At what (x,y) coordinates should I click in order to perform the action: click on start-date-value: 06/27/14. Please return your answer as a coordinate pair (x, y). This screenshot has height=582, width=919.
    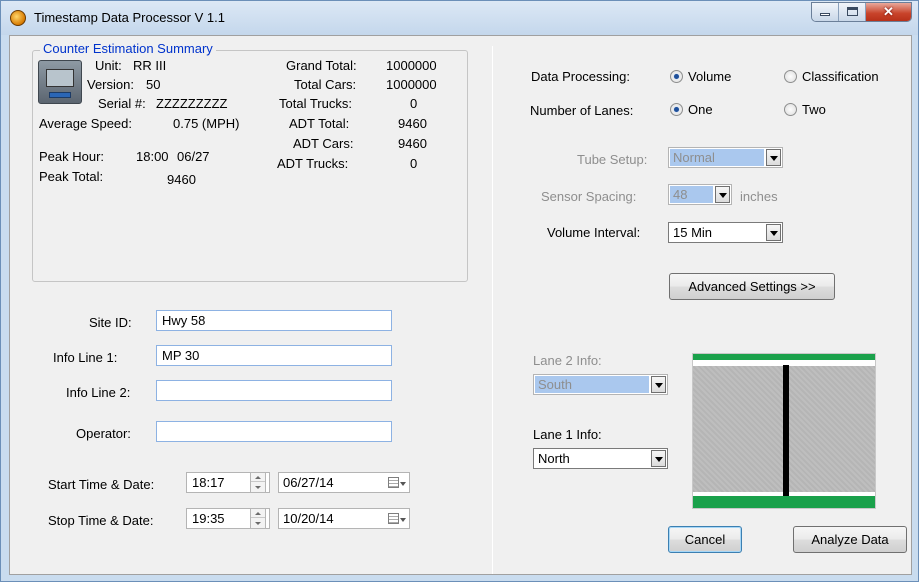
    Looking at the image, I should click on (308, 482).